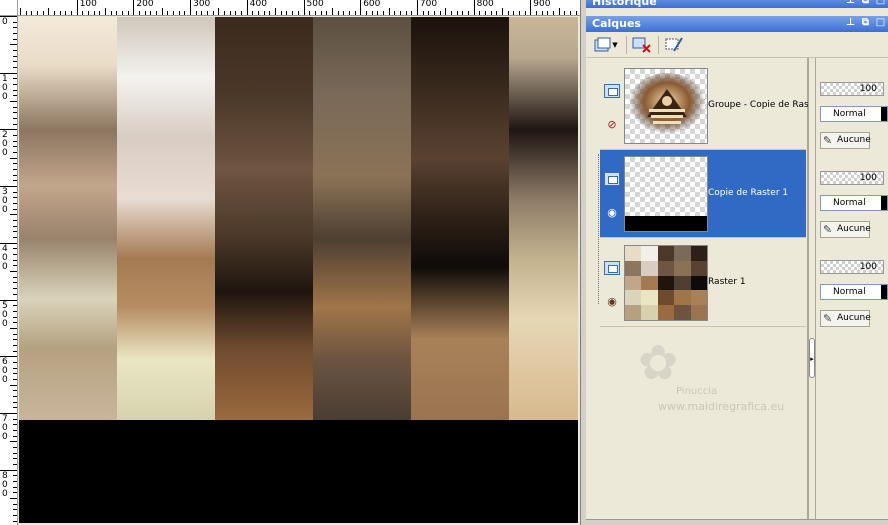  What do you see at coordinates (737, 24) in the screenshot?
I see `layers-panel-title: Calques ⊥ ⧉ □` at bounding box center [737, 24].